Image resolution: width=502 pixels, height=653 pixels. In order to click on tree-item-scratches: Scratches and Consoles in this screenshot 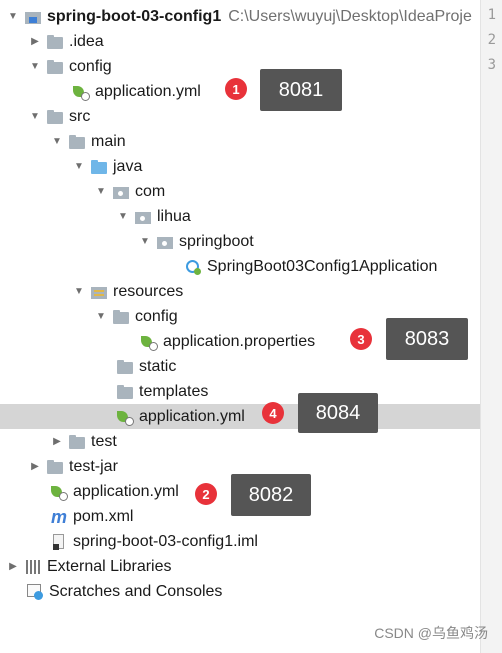, I will do `click(264, 591)`.